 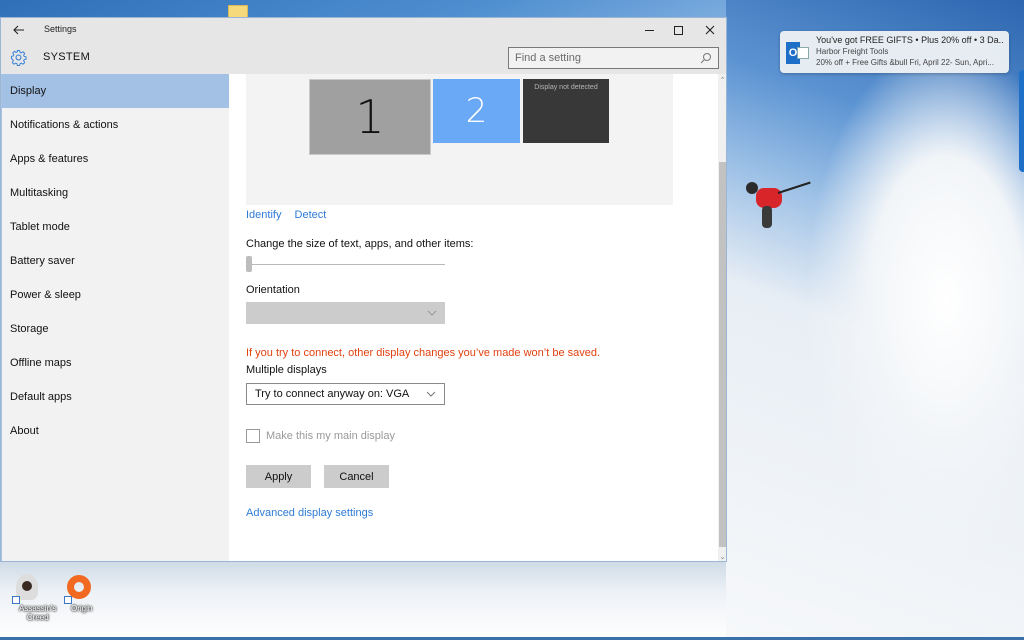 What do you see at coordinates (332, 394) in the screenshot?
I see `multiple-displays-value: Try to connect anyway on: VGA` at bounding box center [332, 394].